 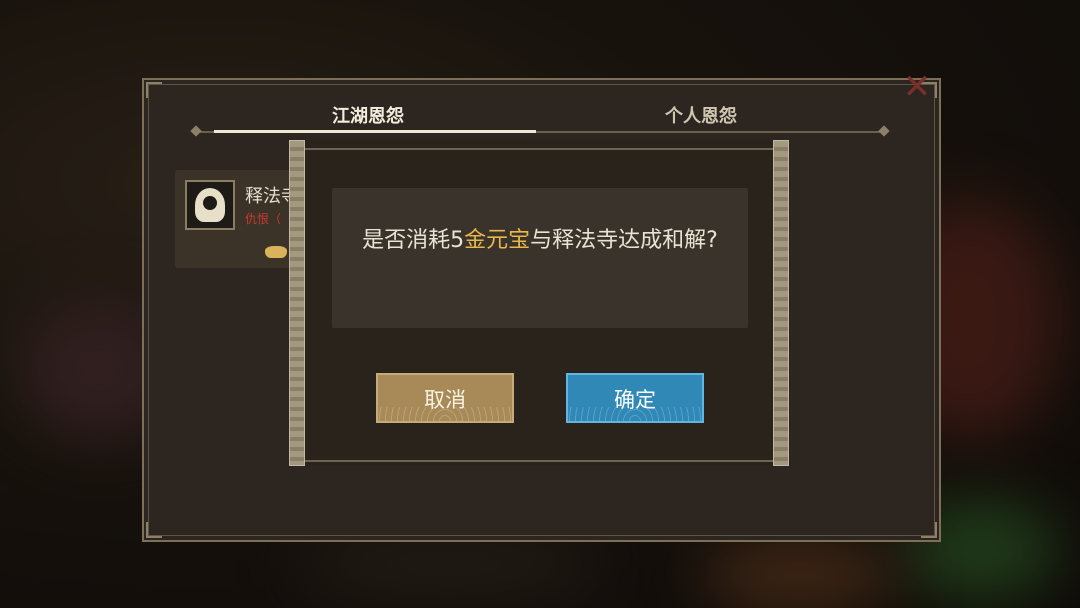 What do you see at coordinates (497, 240) in the screenshot?
I see `message-highlight-currency: 金元宝` at bounding box center [497, 240].